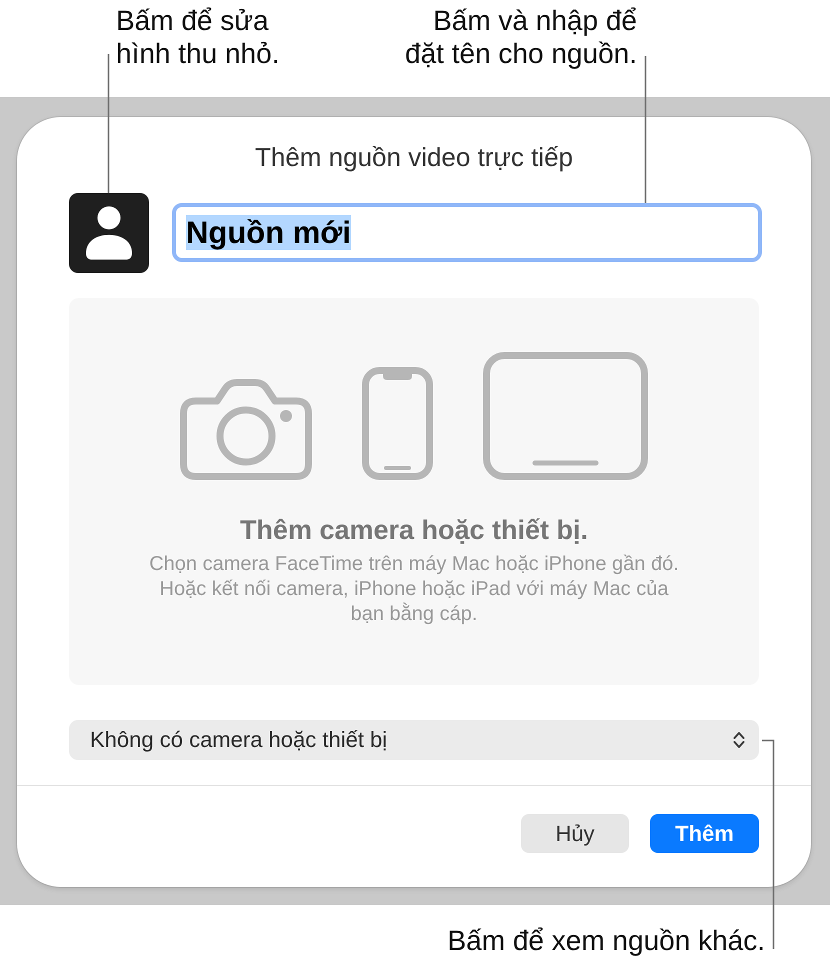 Image resolution: width=830 pixels, height=967 pixels. I want to click on phone-icon, so click(397, 423).